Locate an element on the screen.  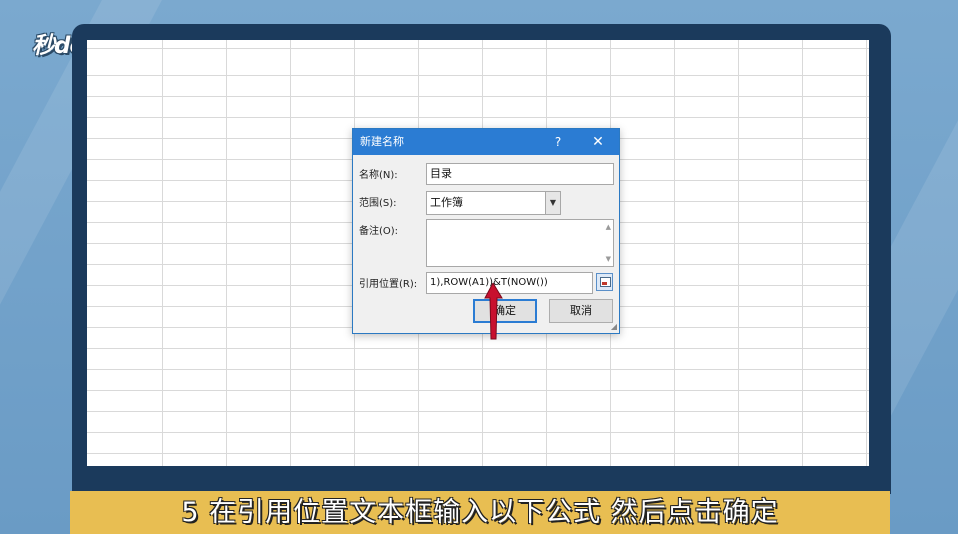
name-input: 目录 is located at coordinates (520, 174).